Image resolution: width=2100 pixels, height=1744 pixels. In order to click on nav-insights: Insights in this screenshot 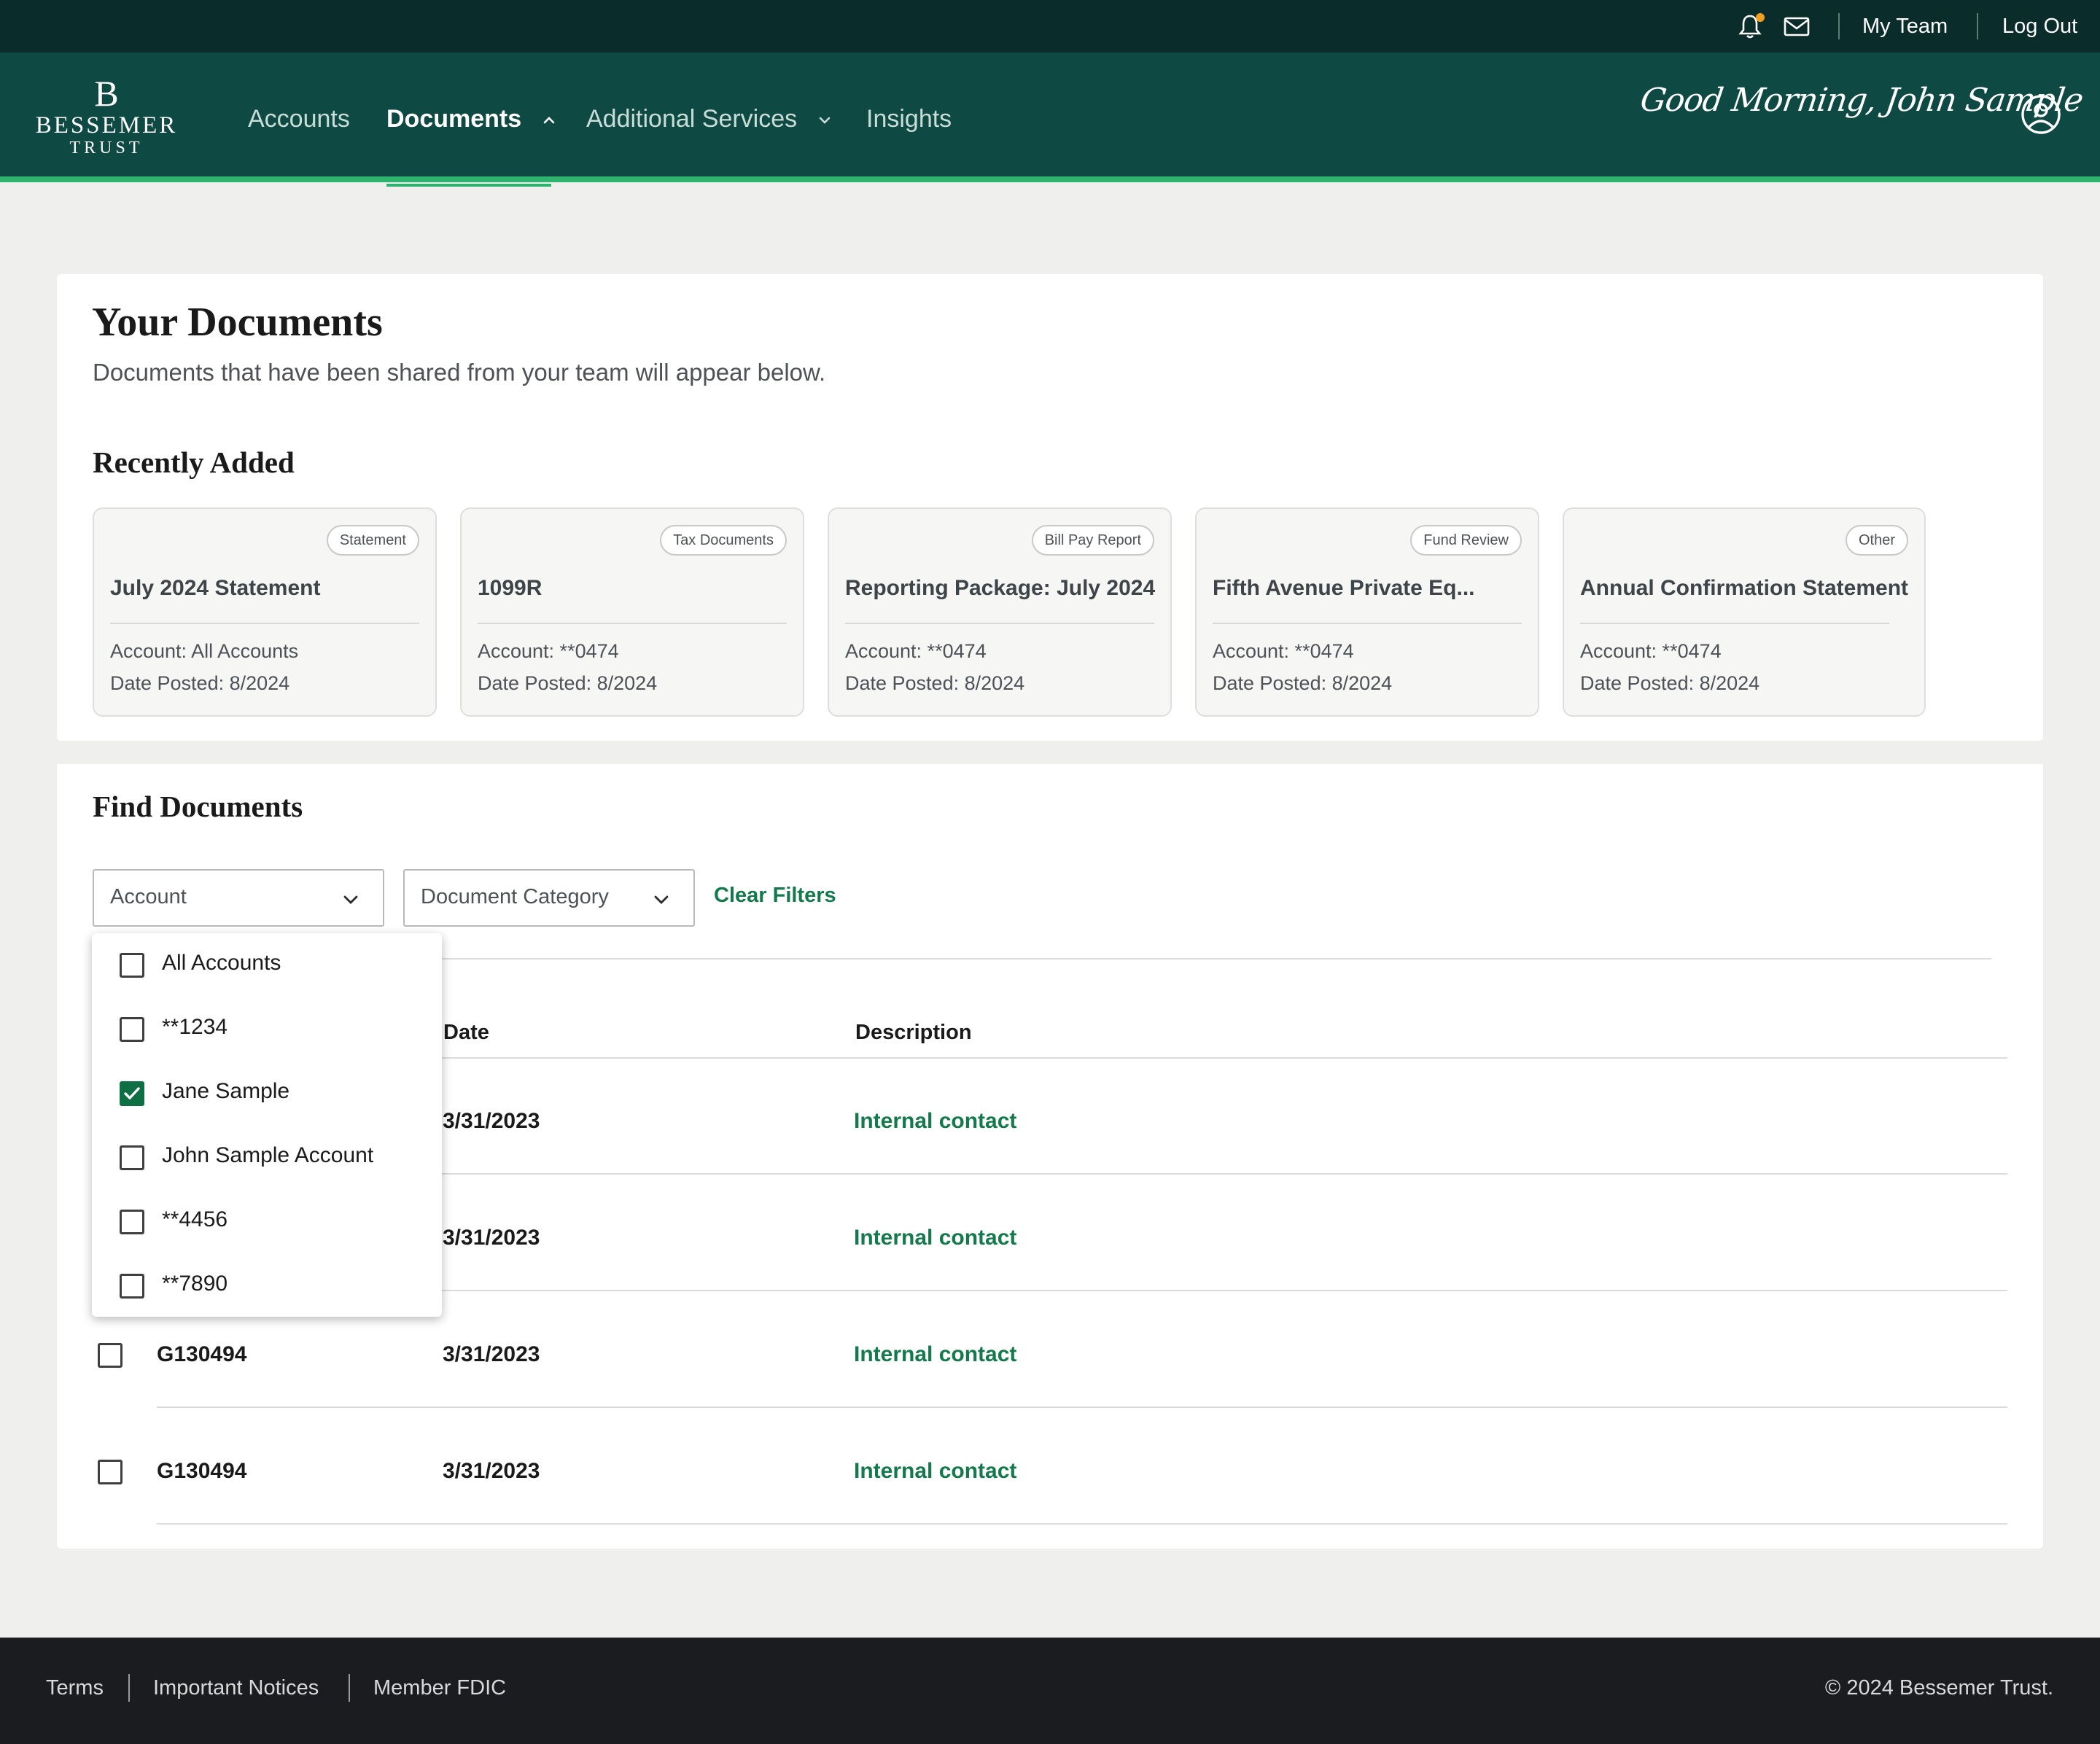, I will do `click(909, 119)`.